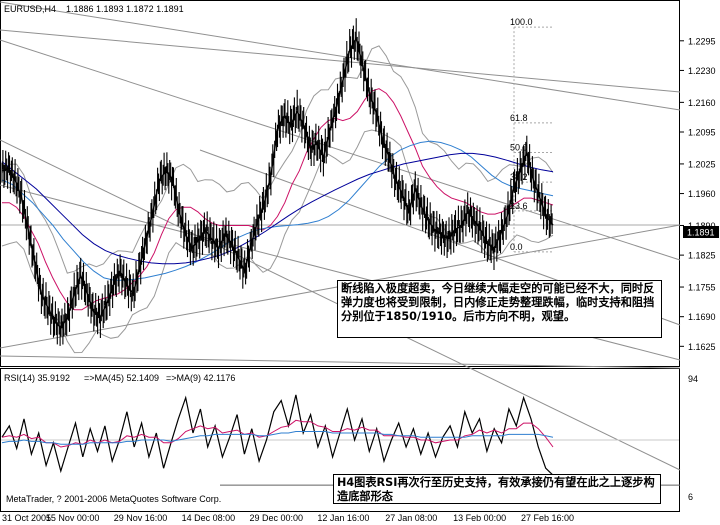 This screenshot has width=720, height=525. Describe the element at coordinates (702, 194) in the screenshot. I see `y-tick-label: 1.1960` at that location.